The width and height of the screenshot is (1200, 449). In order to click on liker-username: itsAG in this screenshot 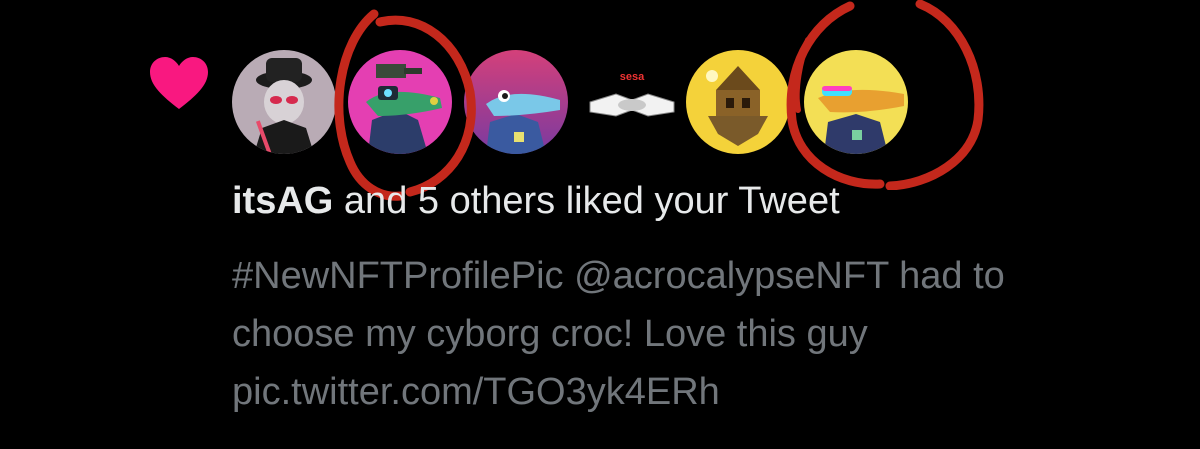, I will do `click(282, 201)`.